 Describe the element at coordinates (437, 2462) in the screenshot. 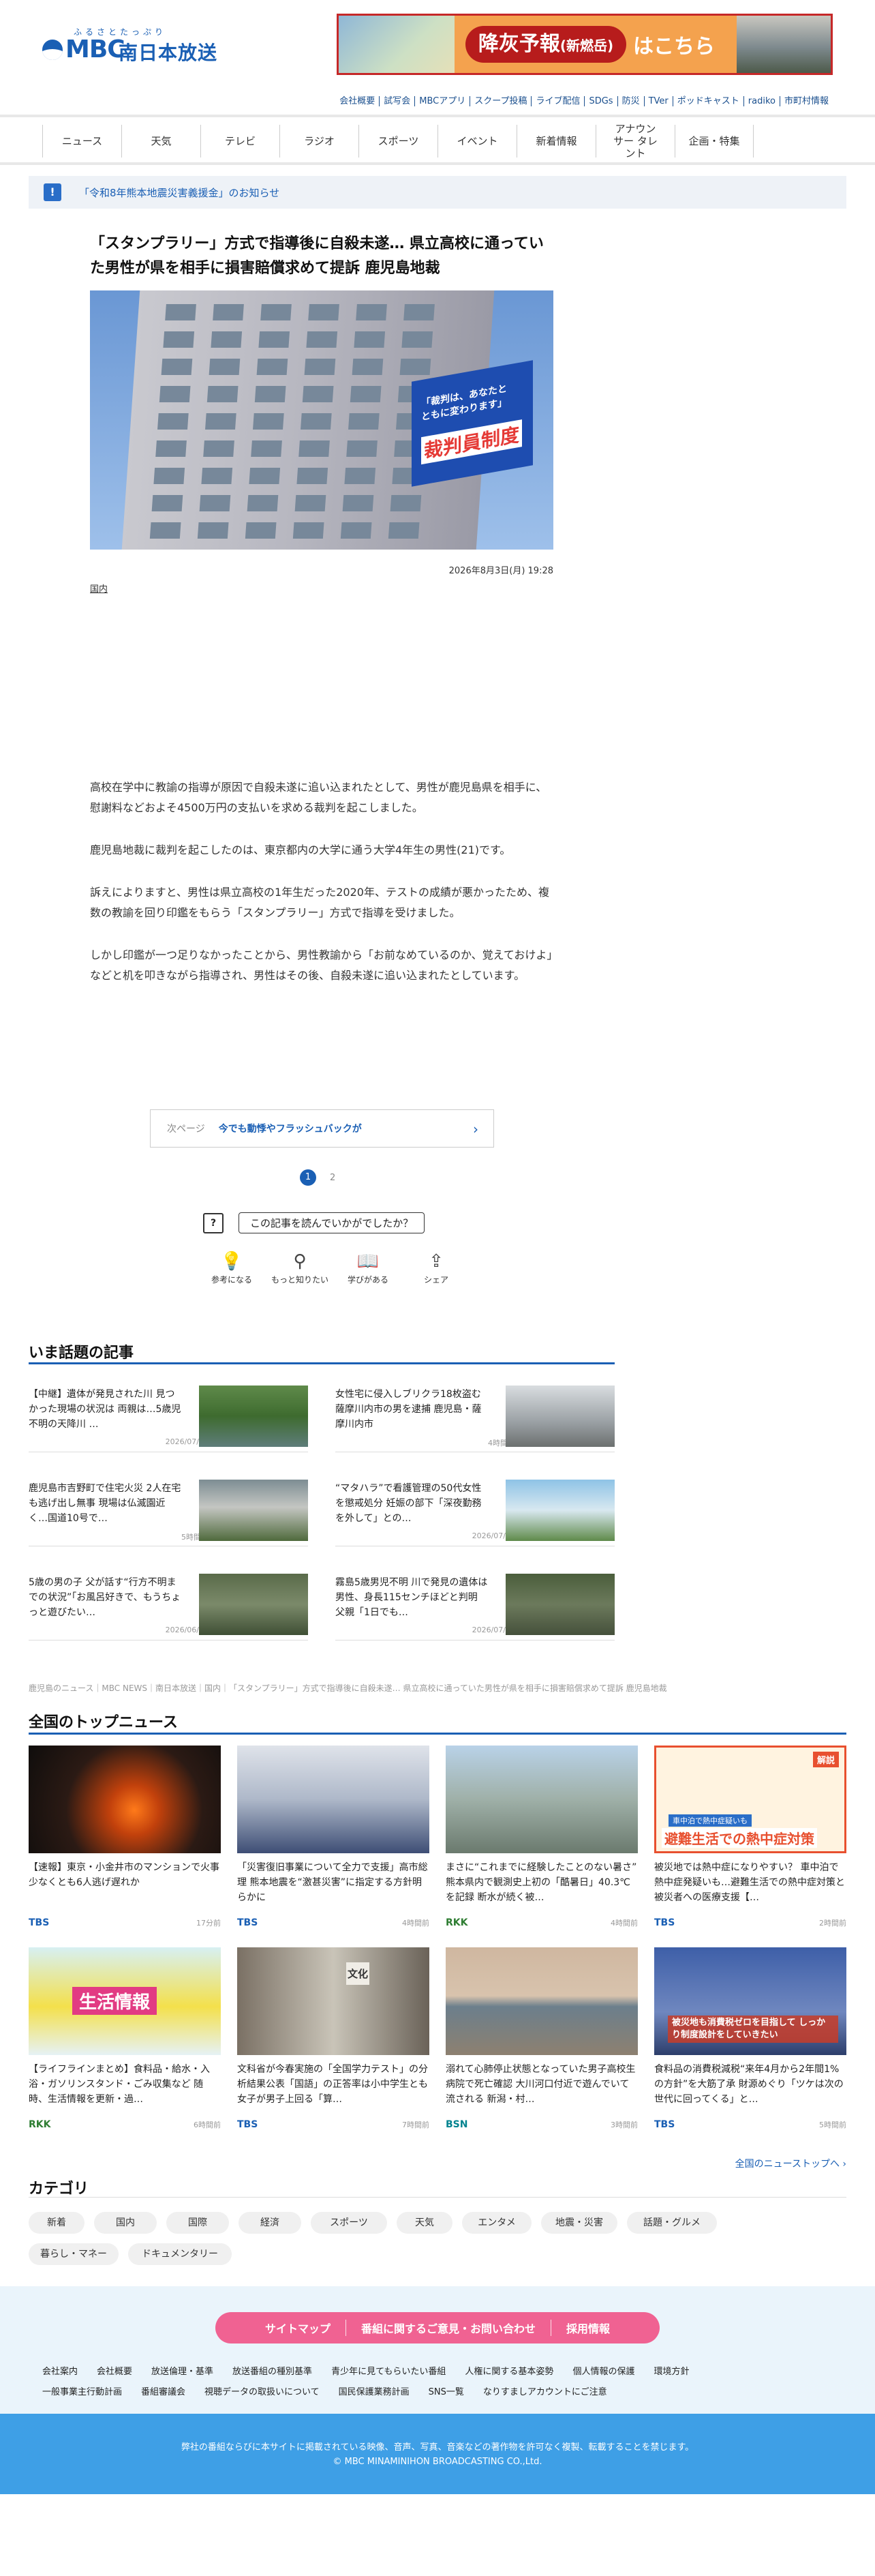

I see `footer-copyright: © MBC MINAMINIHON BROADCASTING CO.,Ltd.` at that location.